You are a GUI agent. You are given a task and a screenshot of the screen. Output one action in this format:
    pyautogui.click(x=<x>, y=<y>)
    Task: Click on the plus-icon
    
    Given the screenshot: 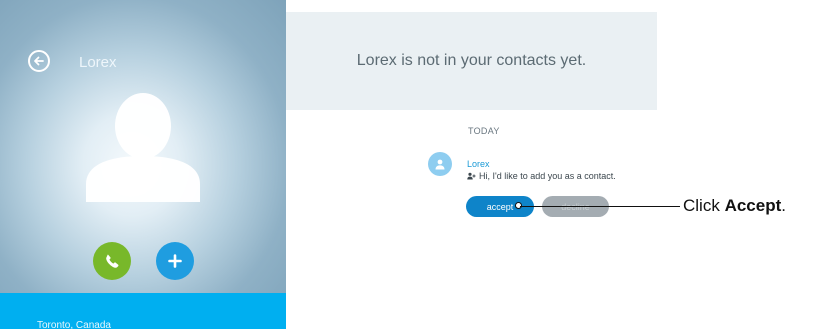 What is the action you would take?
    pyautogui.click(x=175, y=261)
    